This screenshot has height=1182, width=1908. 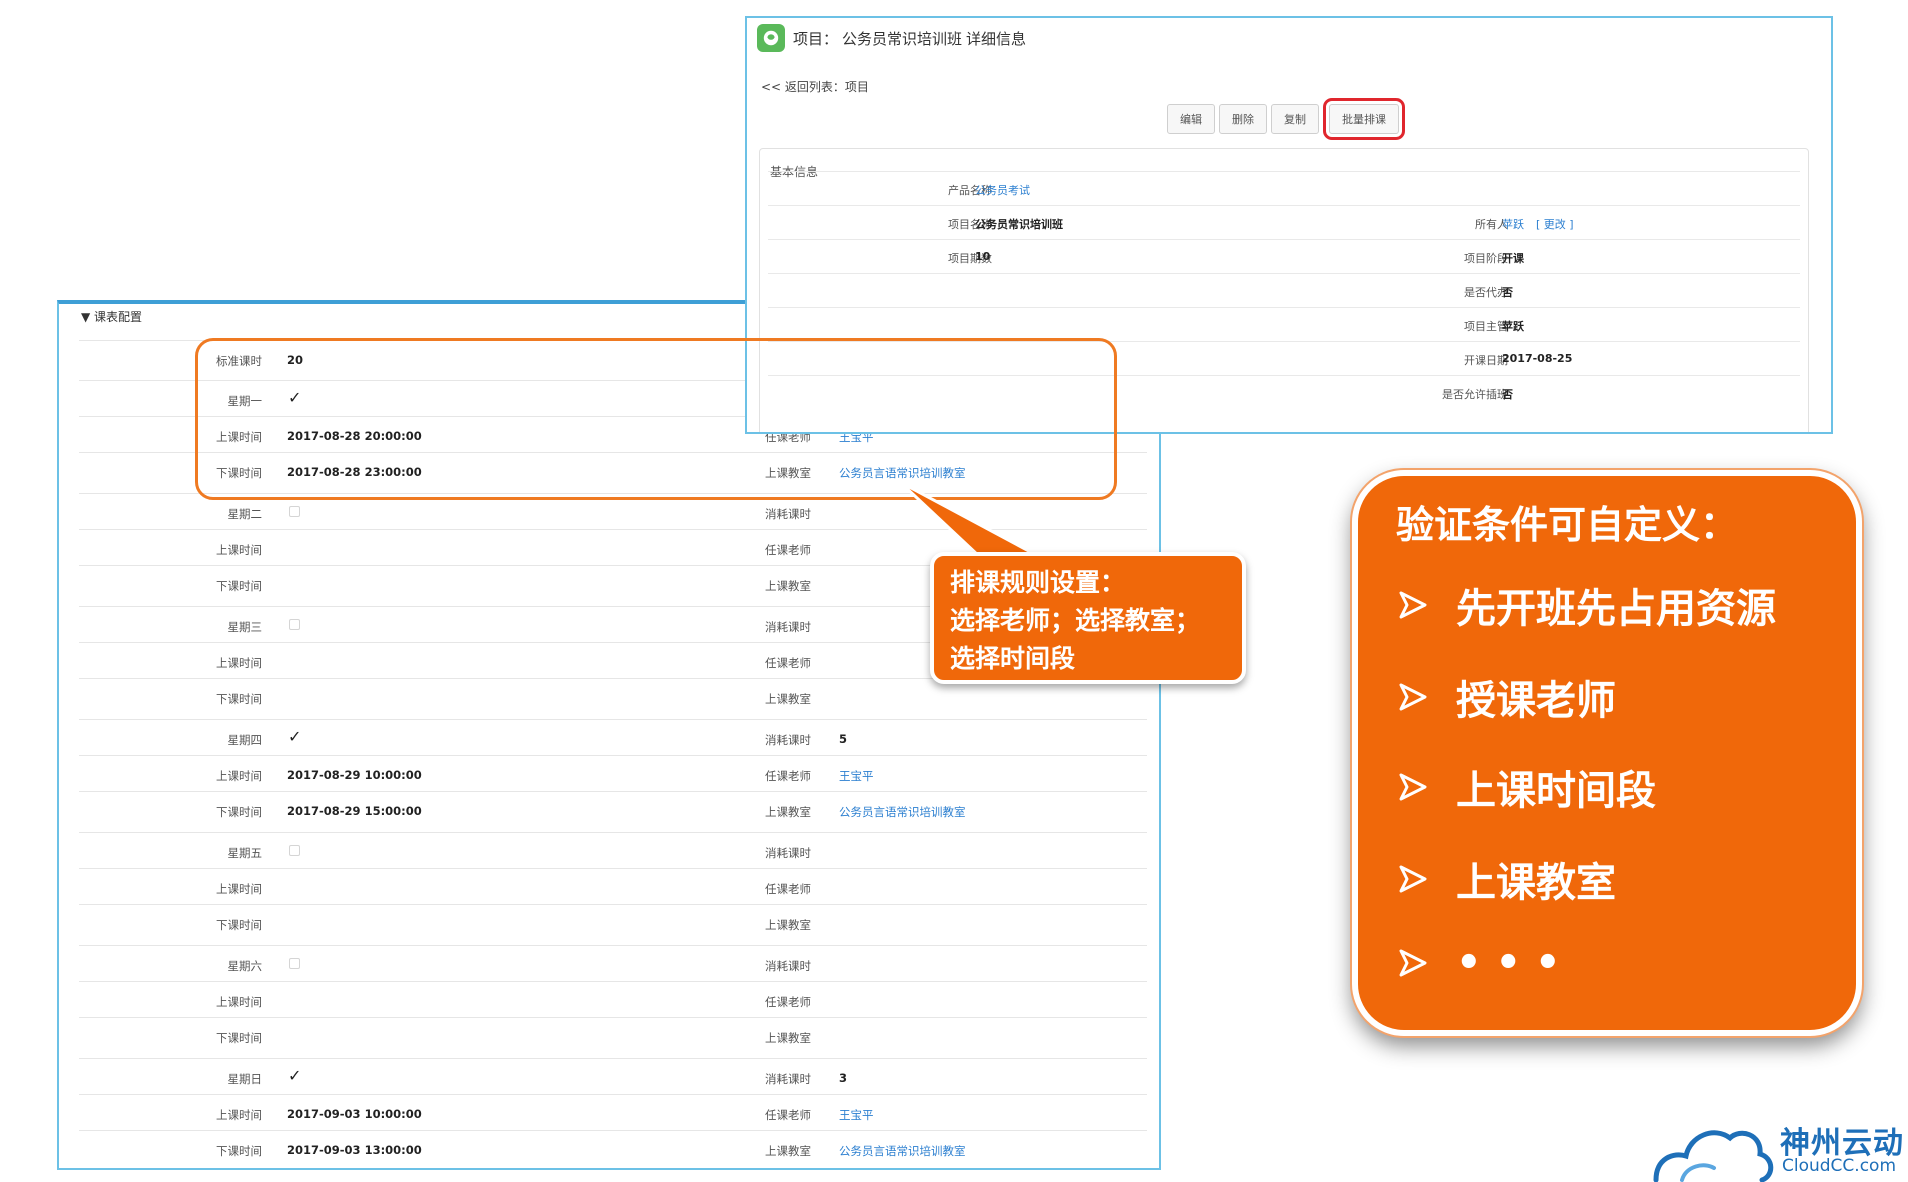 I want to click on end-time-value: 2017-09-03 13:00:00, so click(x=354, y=1150).